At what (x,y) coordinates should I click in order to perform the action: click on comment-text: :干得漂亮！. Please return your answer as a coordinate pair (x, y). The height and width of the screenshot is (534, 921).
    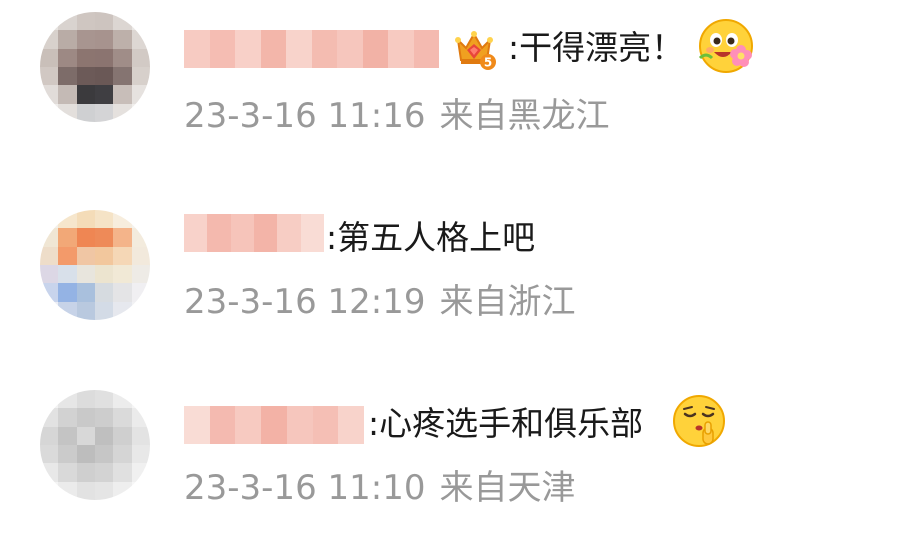
    Looking at the image, I should click on (596, 47).